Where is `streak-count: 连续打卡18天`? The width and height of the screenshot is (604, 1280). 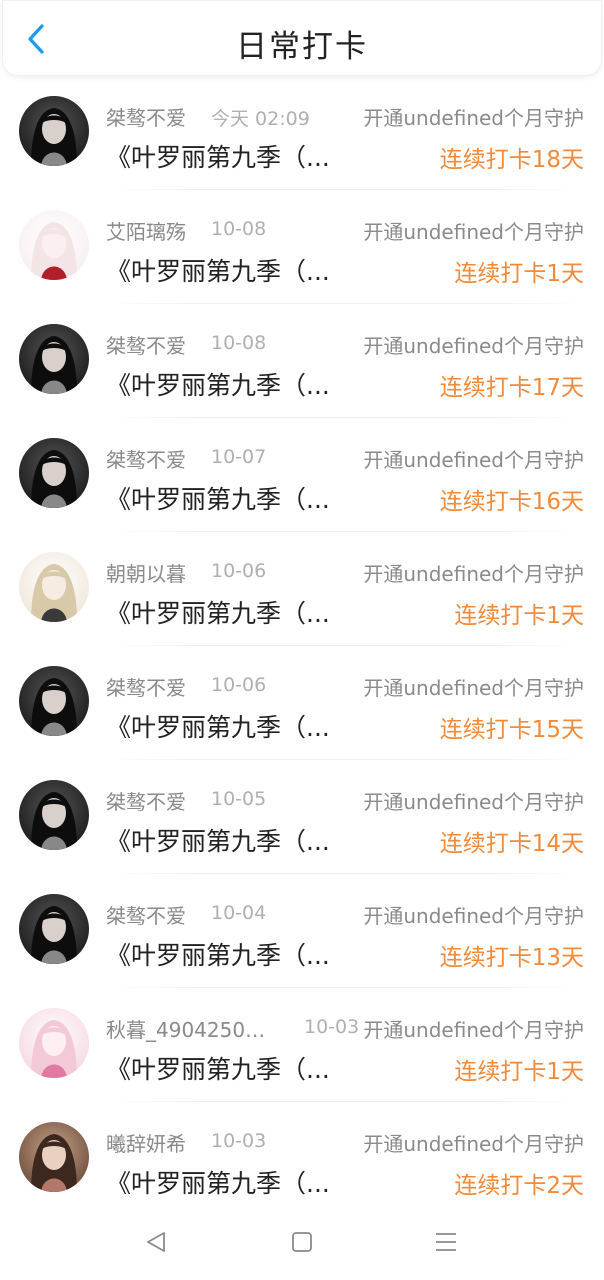 streak-count: 连续打卡18天 is located at coordinates (511, 160).